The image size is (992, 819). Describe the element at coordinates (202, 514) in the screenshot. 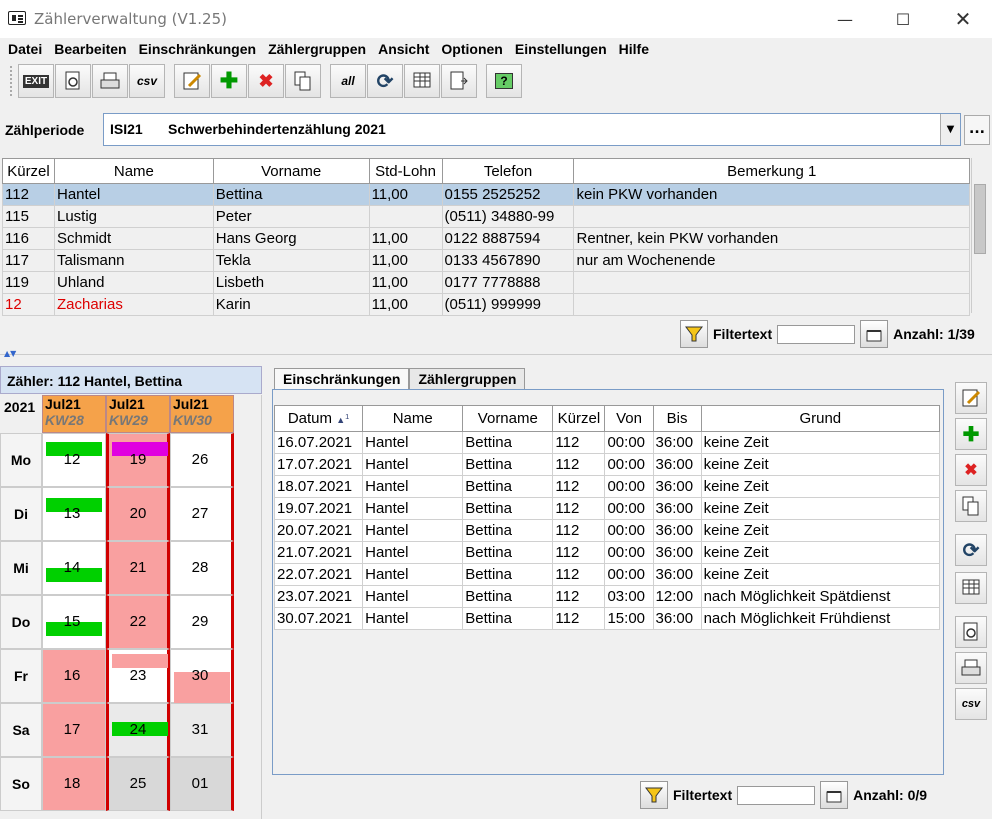

I see `calendar-day-cell: 27` at that location.